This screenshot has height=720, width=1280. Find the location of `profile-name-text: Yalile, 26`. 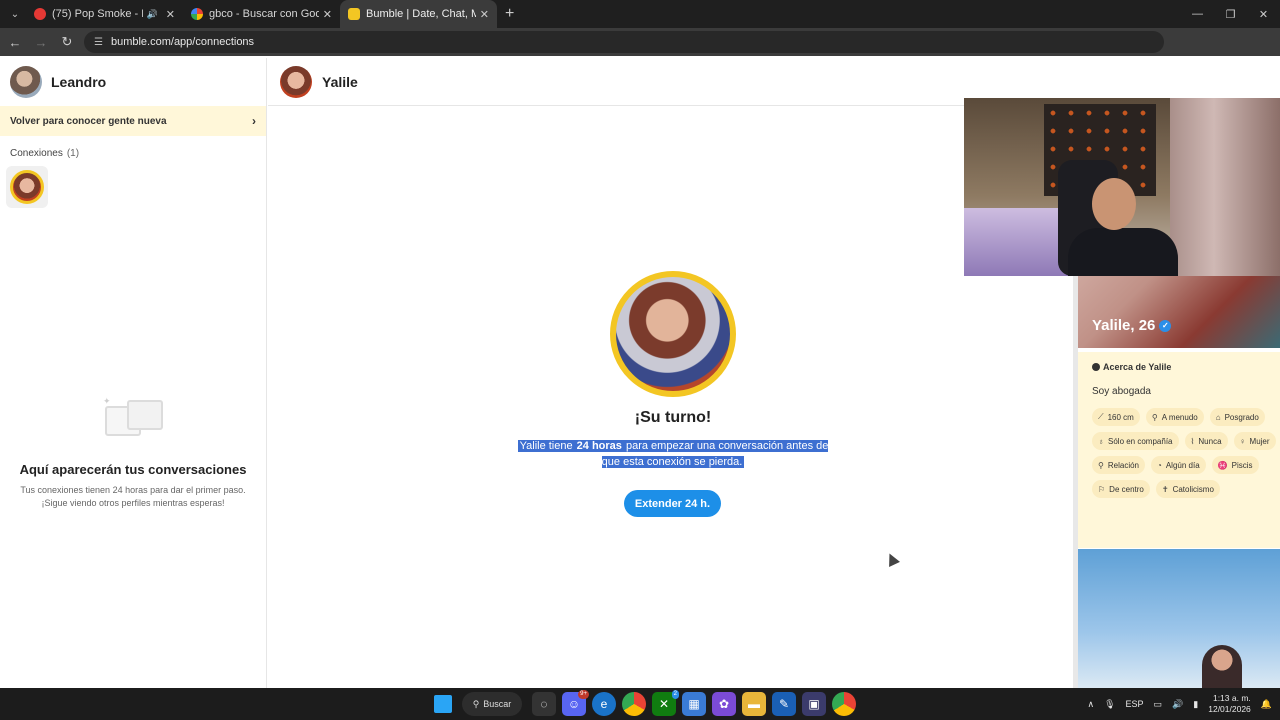

profile-name-text: Yalile, 26 is located at coordinates (1124, 325).